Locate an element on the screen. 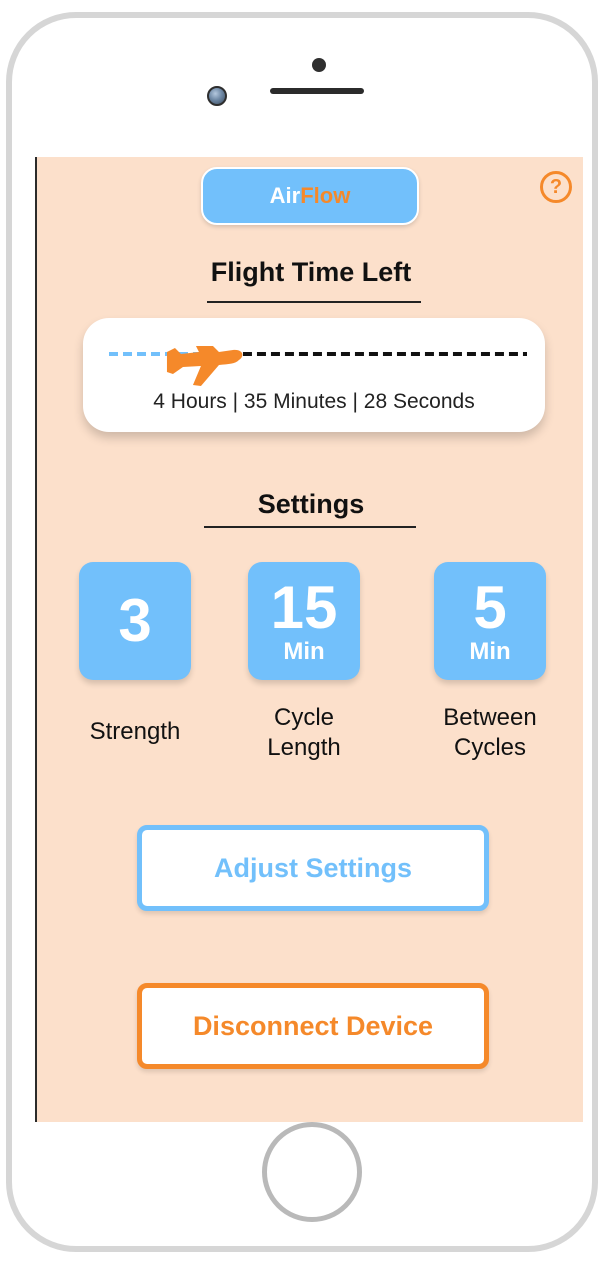 The width and height of the screenshot is (610, 1261). strength-value: 3 is located at coordinates (135, 620).